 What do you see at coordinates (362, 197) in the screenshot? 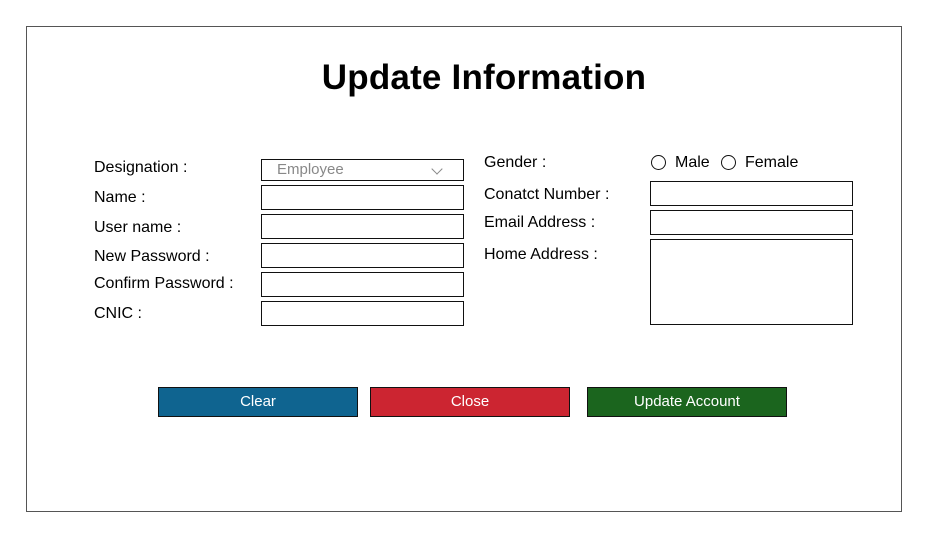
I see `name-input` at bounding box center [362, 197].